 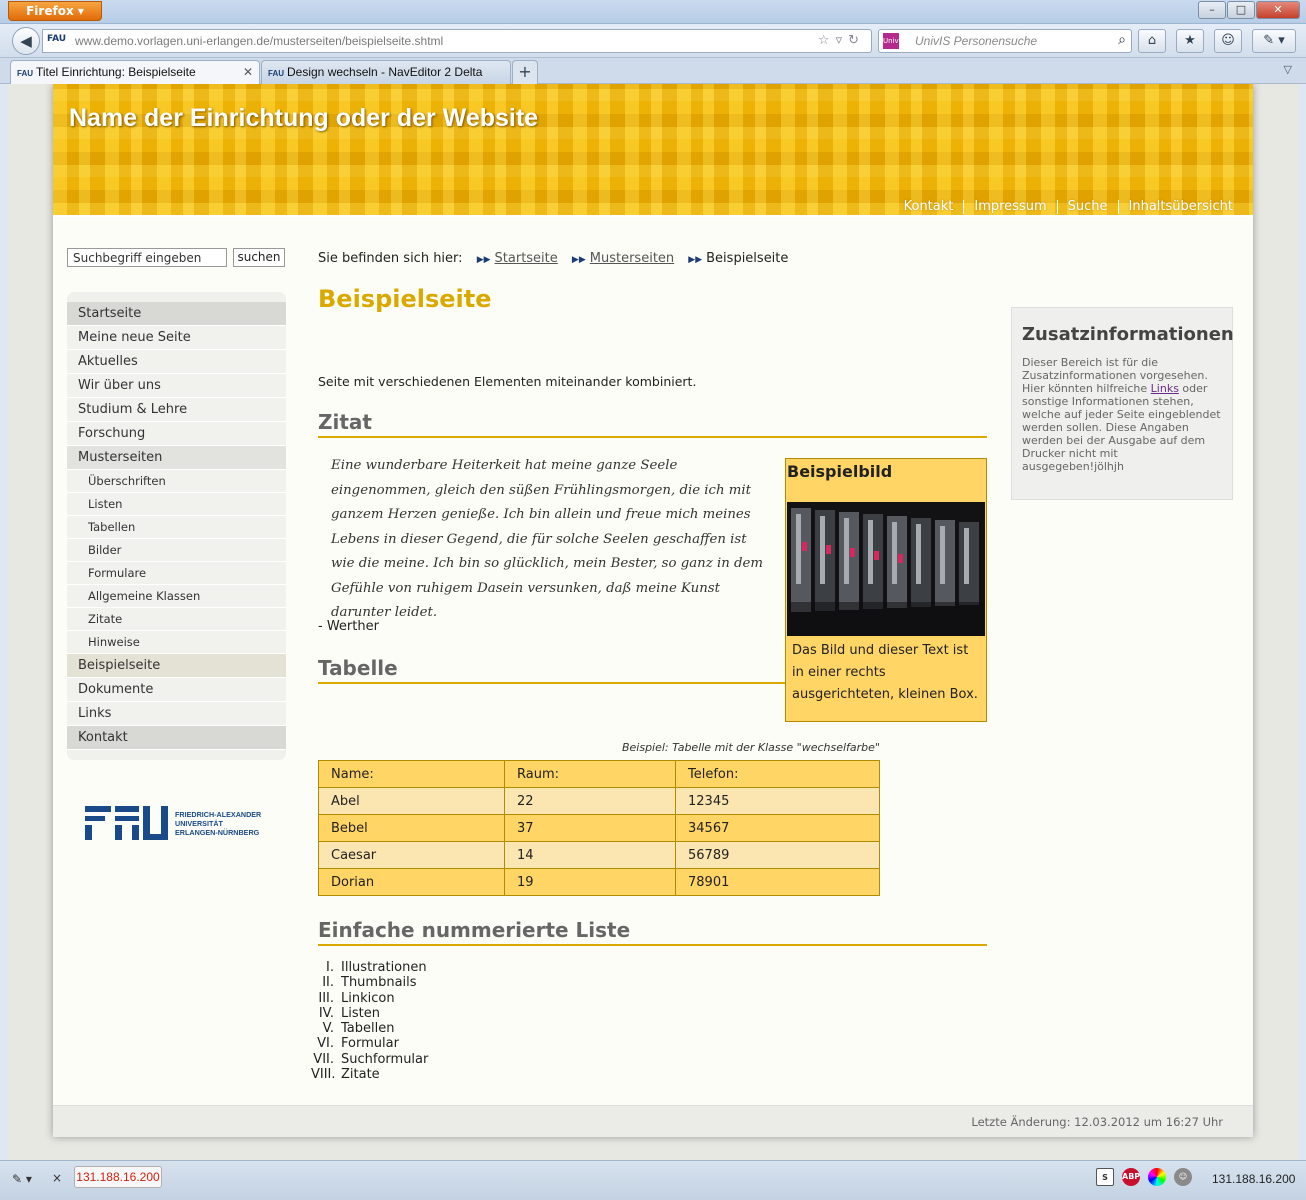 I want to click on new-tab-button: +, so click(x=525, y=72).